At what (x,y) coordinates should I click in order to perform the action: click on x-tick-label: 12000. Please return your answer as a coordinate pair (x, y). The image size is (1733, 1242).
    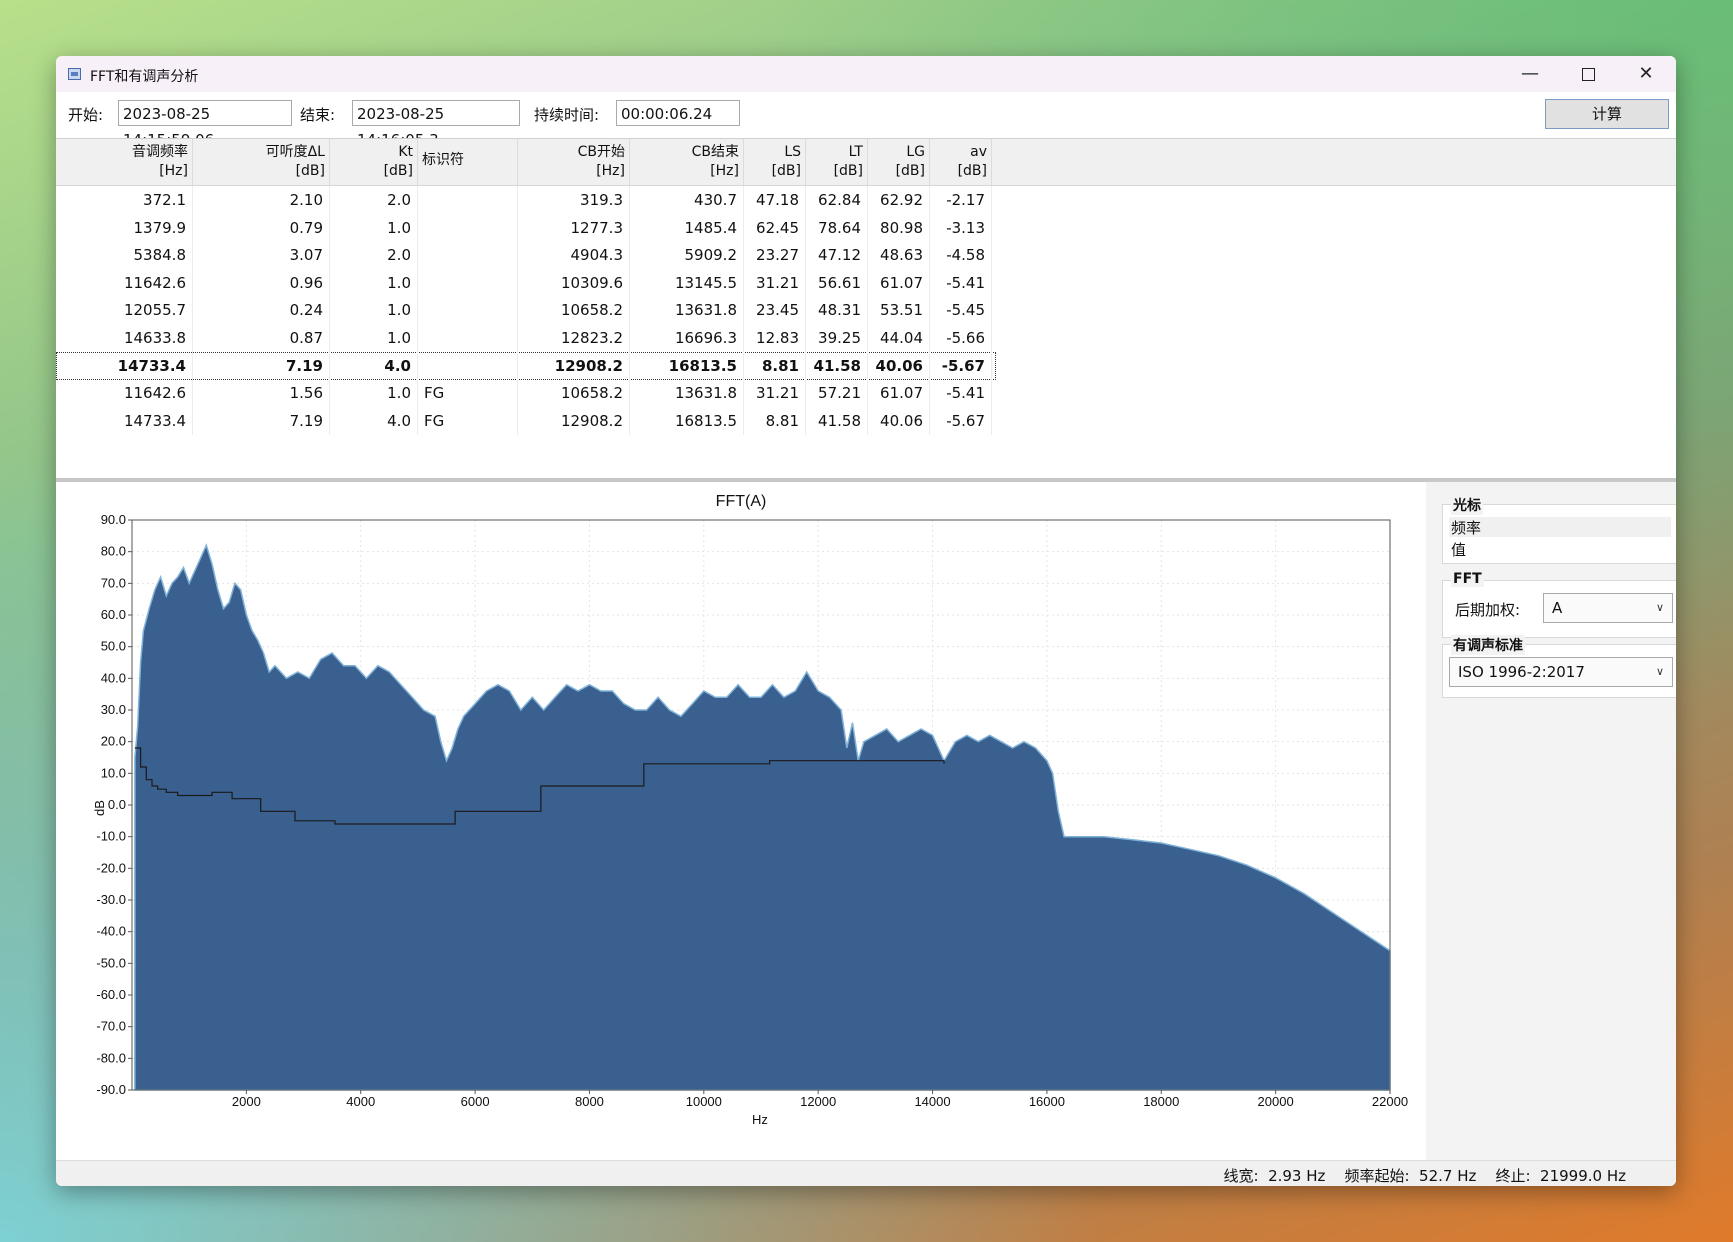
    Looking at the image, I should click on (818, 1101).